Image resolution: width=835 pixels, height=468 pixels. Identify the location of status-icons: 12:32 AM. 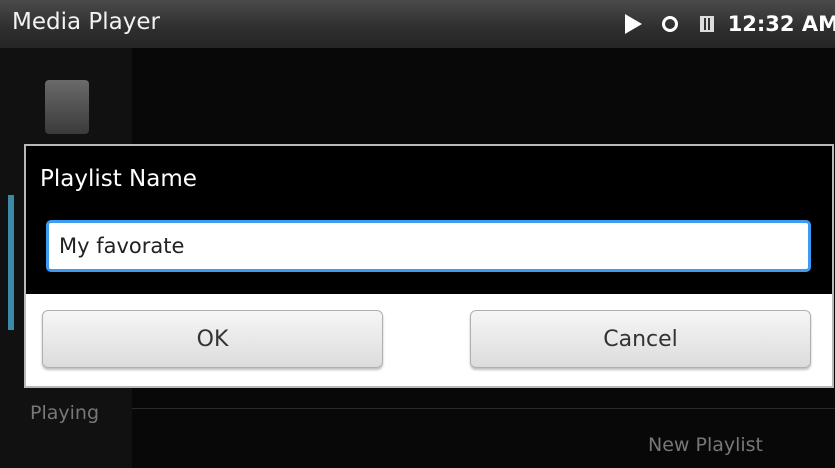
(729, 24).